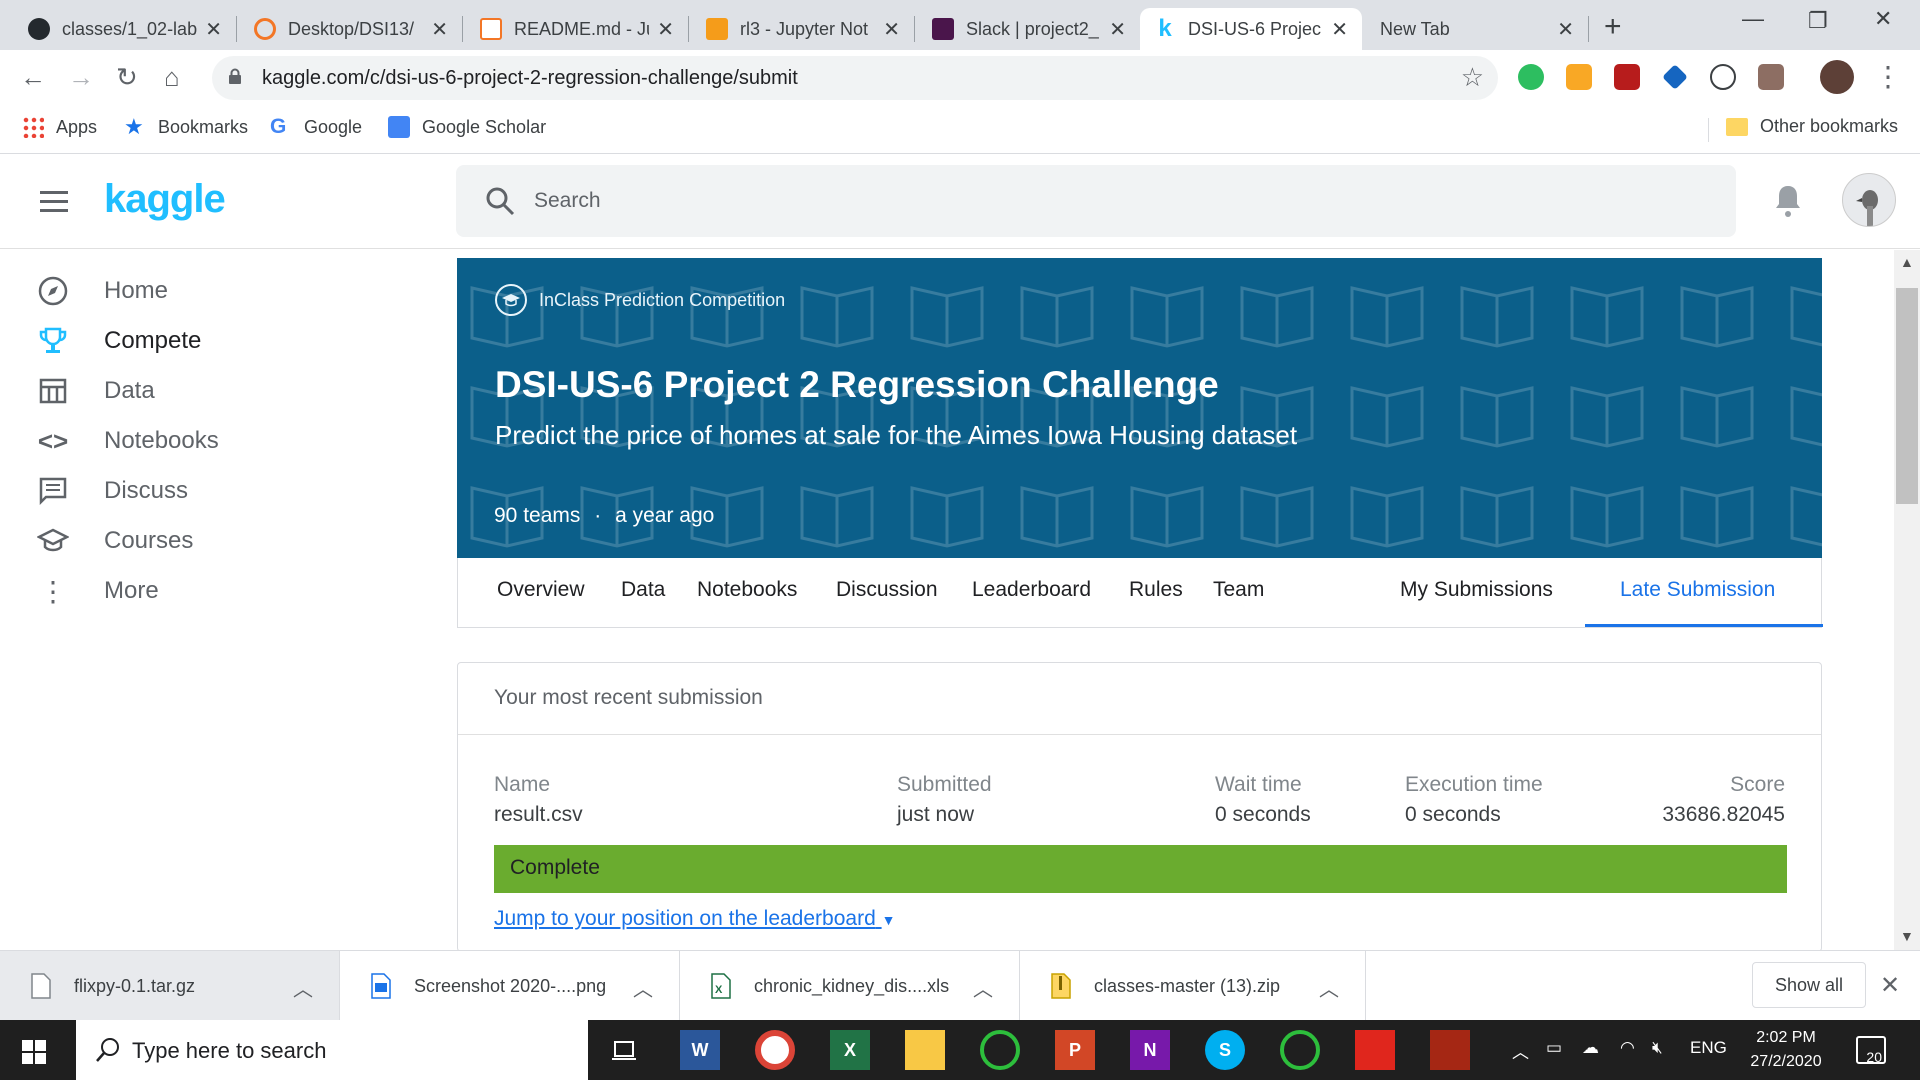 This screenshot has height=1080, width=1920. Describe the element at coordinates (1075, 1050) in the screenshot. I see `powerpoint-icon: P` at that location.